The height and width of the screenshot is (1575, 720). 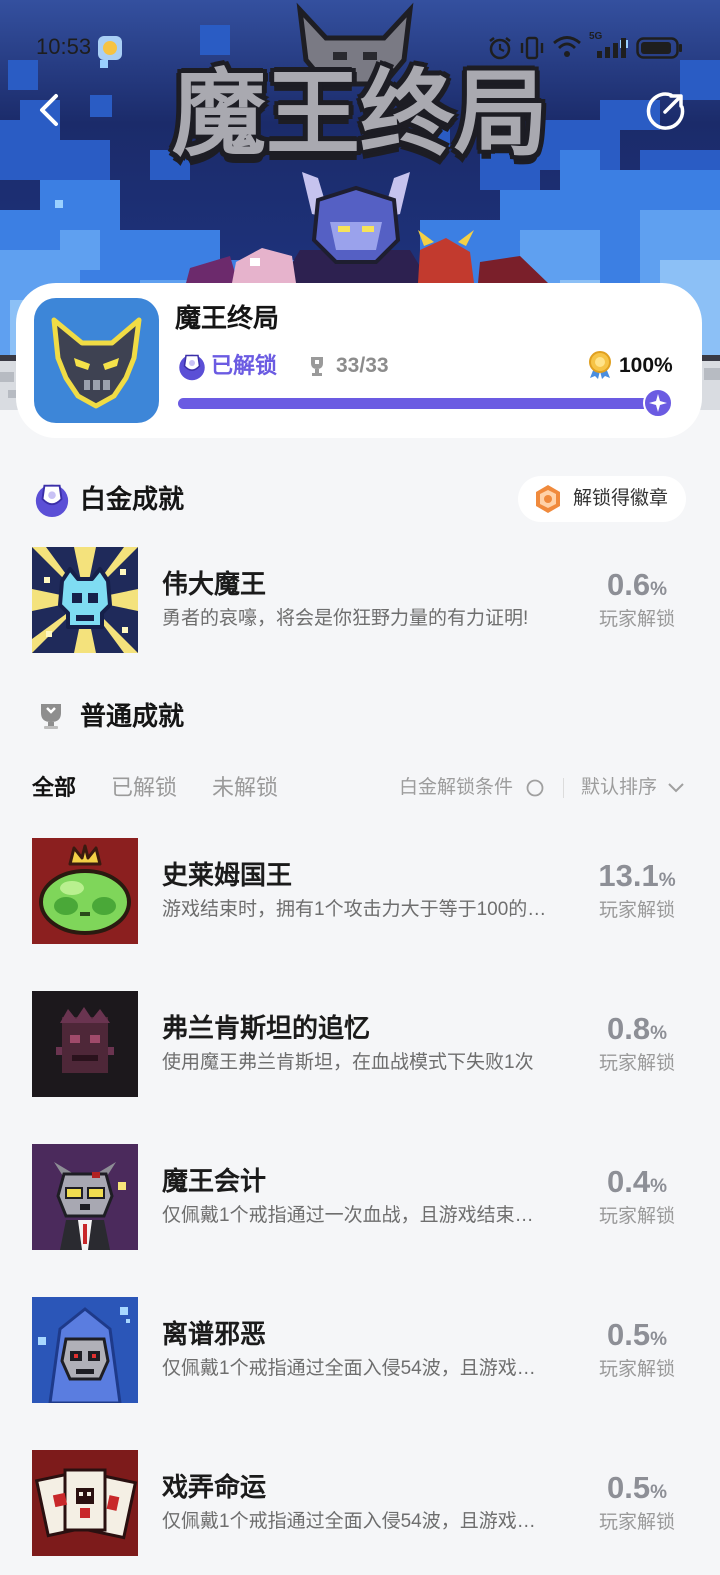 I want to click on game-logo-text: 魔王终局, so click(x=359, y=113).